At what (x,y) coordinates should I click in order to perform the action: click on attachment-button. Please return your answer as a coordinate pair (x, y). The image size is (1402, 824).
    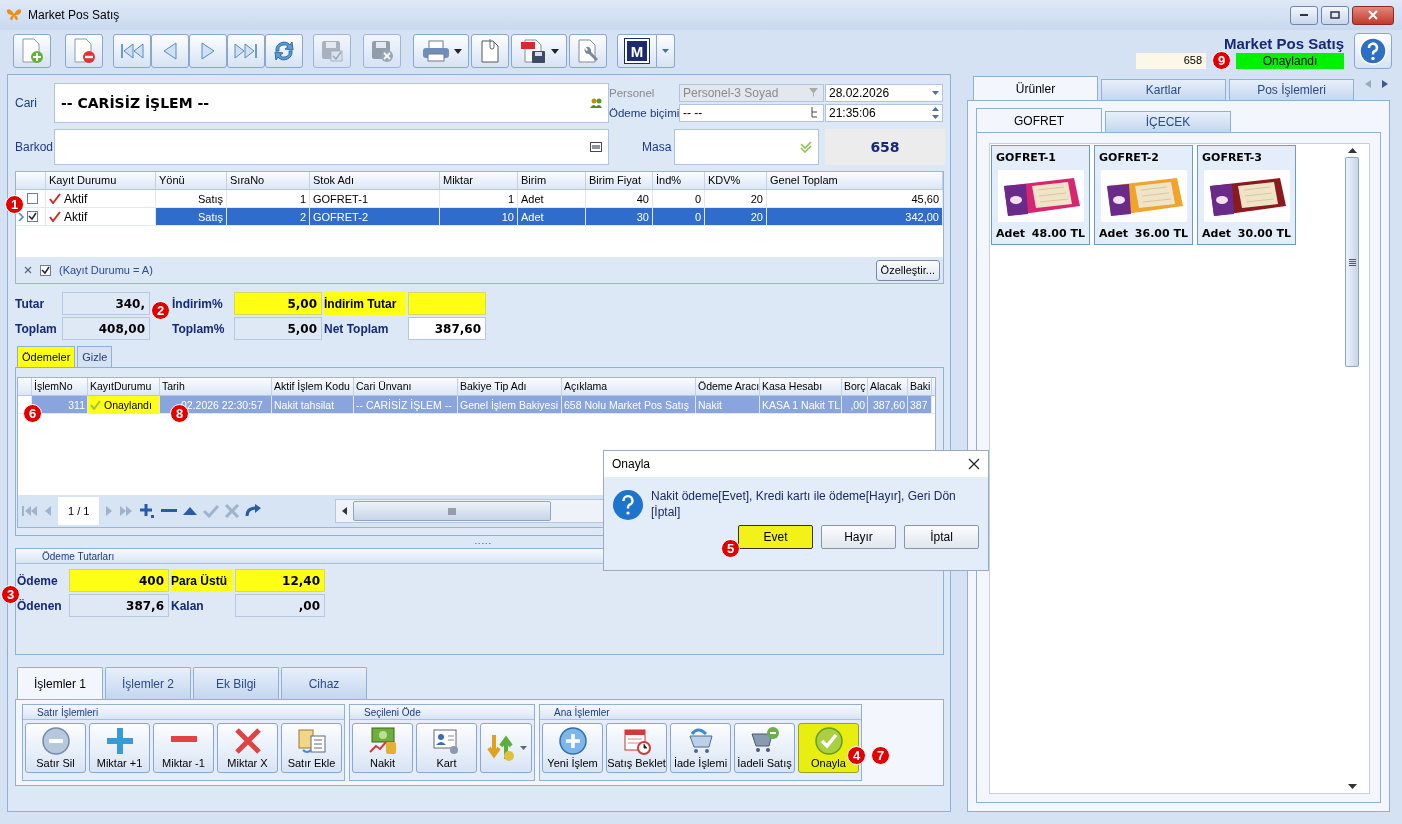
    Looking at the image, I should click on (490, 51).